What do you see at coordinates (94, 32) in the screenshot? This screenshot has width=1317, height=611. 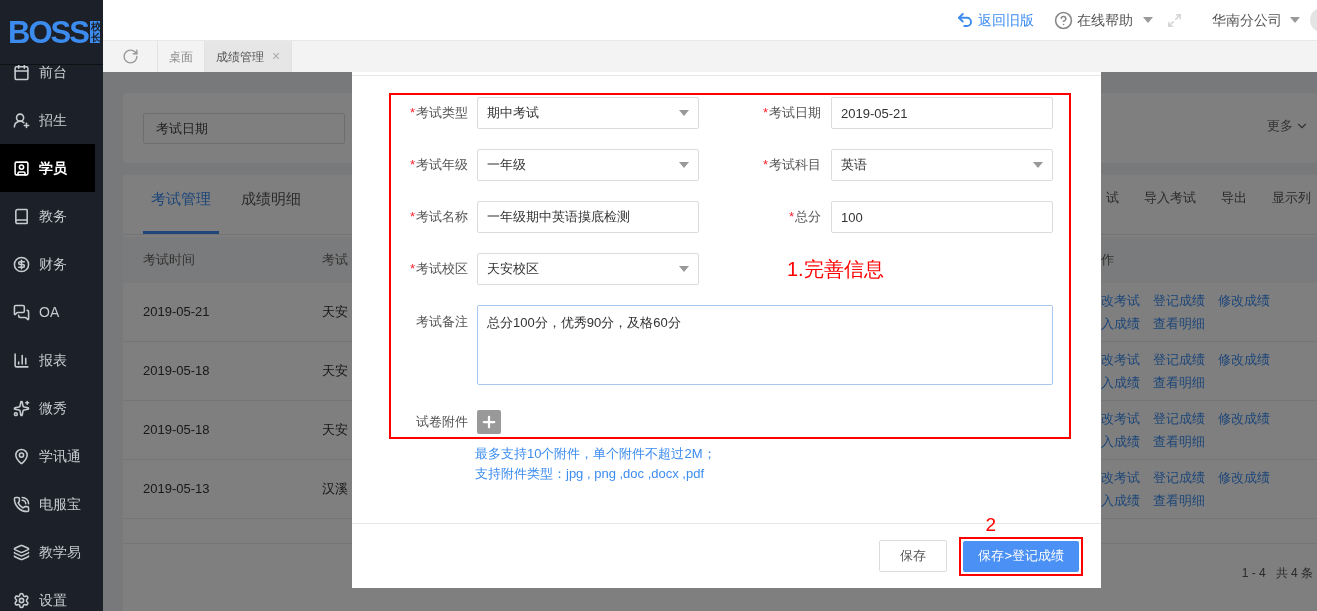 I see `logo-badge: 校长` at bounding box center [94, 32].